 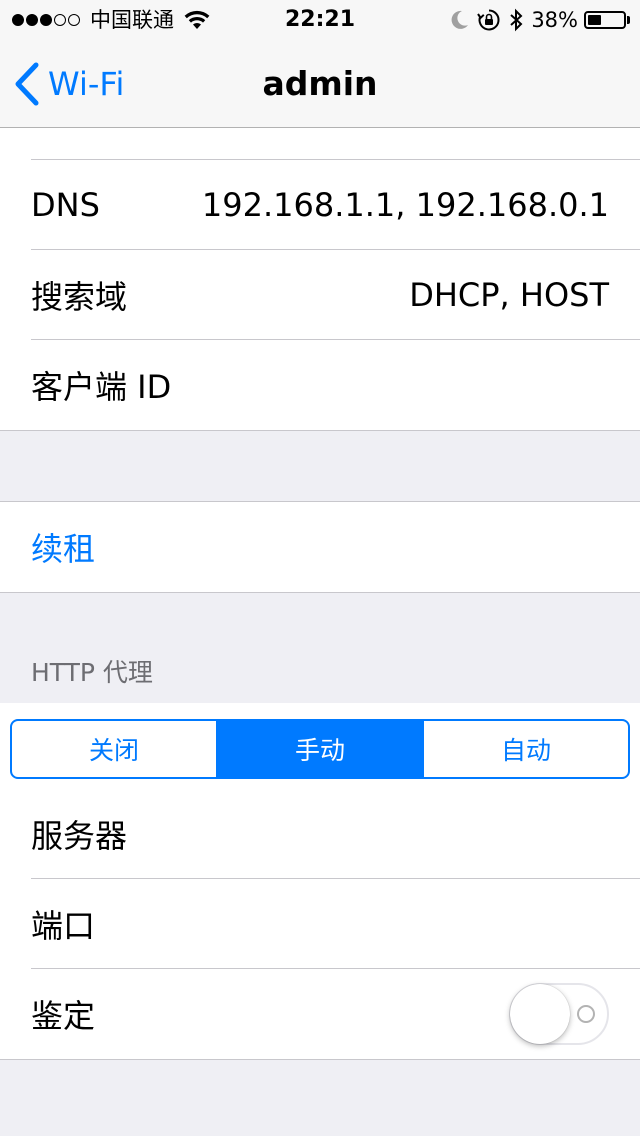 What do you see at coordinates (63, 926) in the screenshot?
I see `port-label: 端口` at bounding box center [63, 926].